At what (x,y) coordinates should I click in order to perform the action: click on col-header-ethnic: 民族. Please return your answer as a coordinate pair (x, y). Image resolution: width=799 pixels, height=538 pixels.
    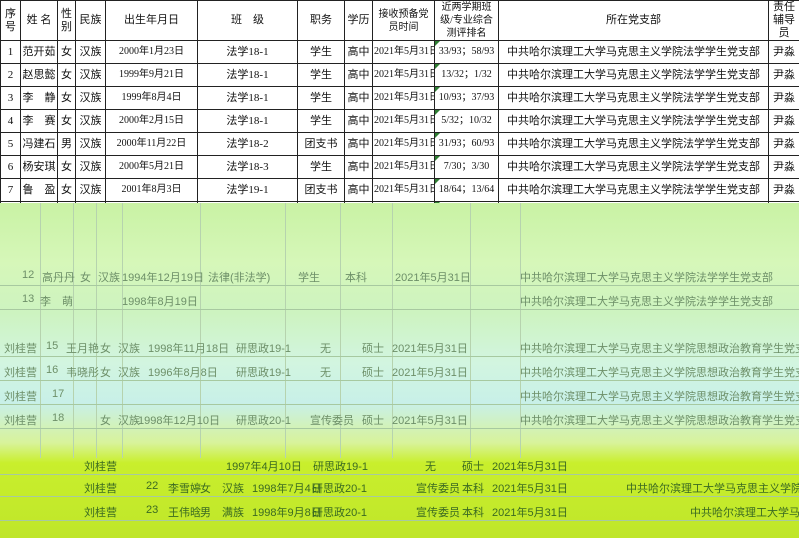
    Looking at the image, I should click on (90, 20).